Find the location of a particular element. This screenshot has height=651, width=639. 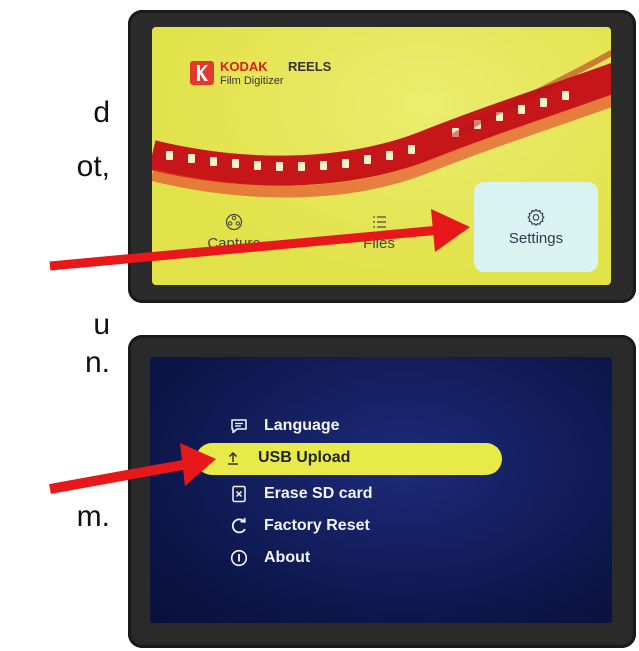

files-button: Files is located at coordinates (379, 238).